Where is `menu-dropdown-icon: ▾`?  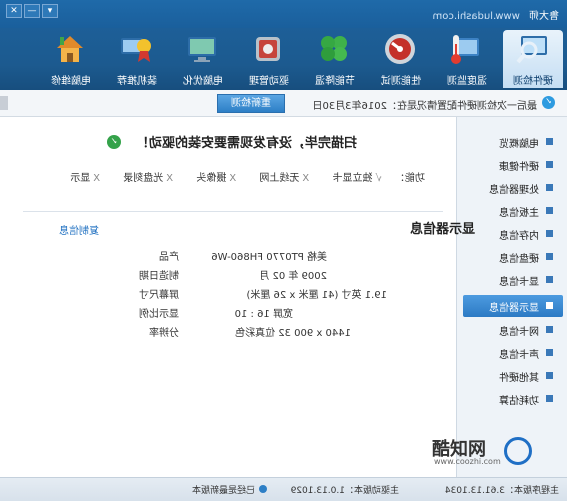 menu-dropdown-icon: ▾ is located at coordinates (50, 11).